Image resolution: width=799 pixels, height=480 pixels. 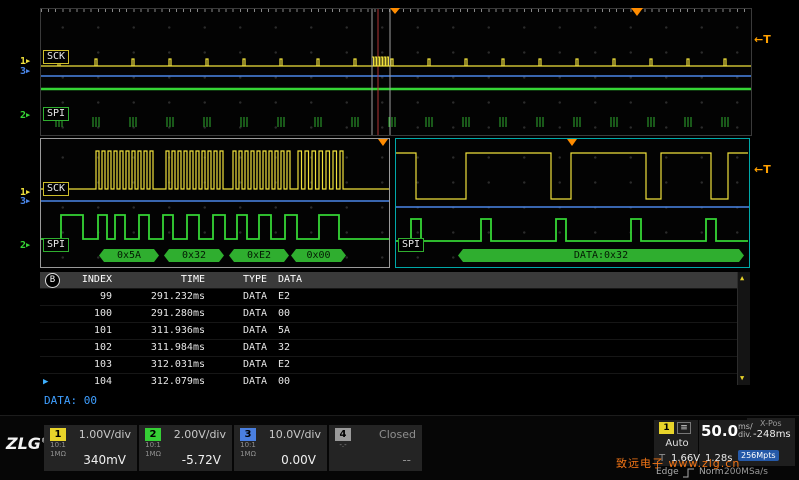 I want to click on trigger-source-badge: 1, so click(x=666, y=428).